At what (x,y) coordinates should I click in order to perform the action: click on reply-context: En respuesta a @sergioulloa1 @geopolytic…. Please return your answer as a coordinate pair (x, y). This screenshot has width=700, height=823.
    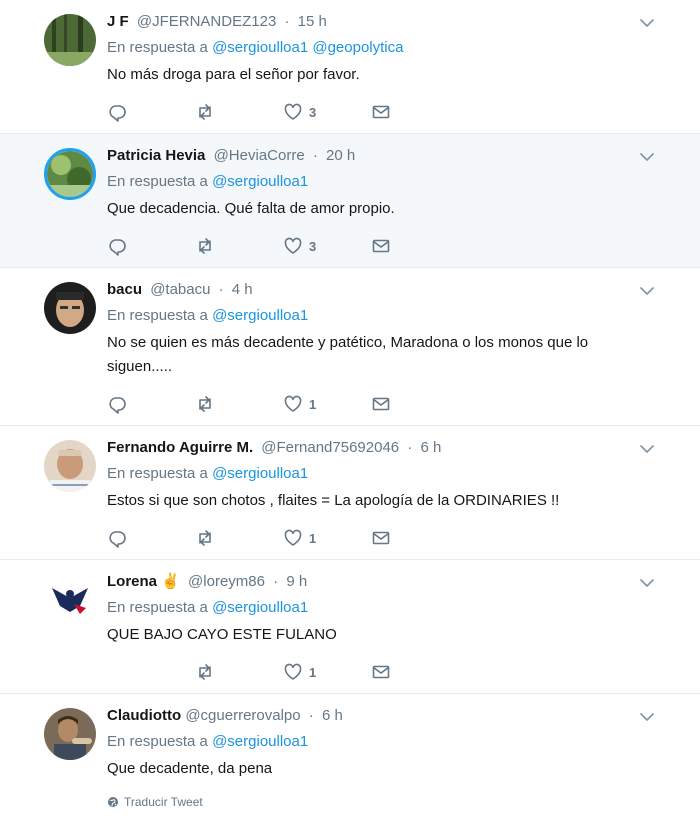
    Looking at the image, I should click on (403, 48).